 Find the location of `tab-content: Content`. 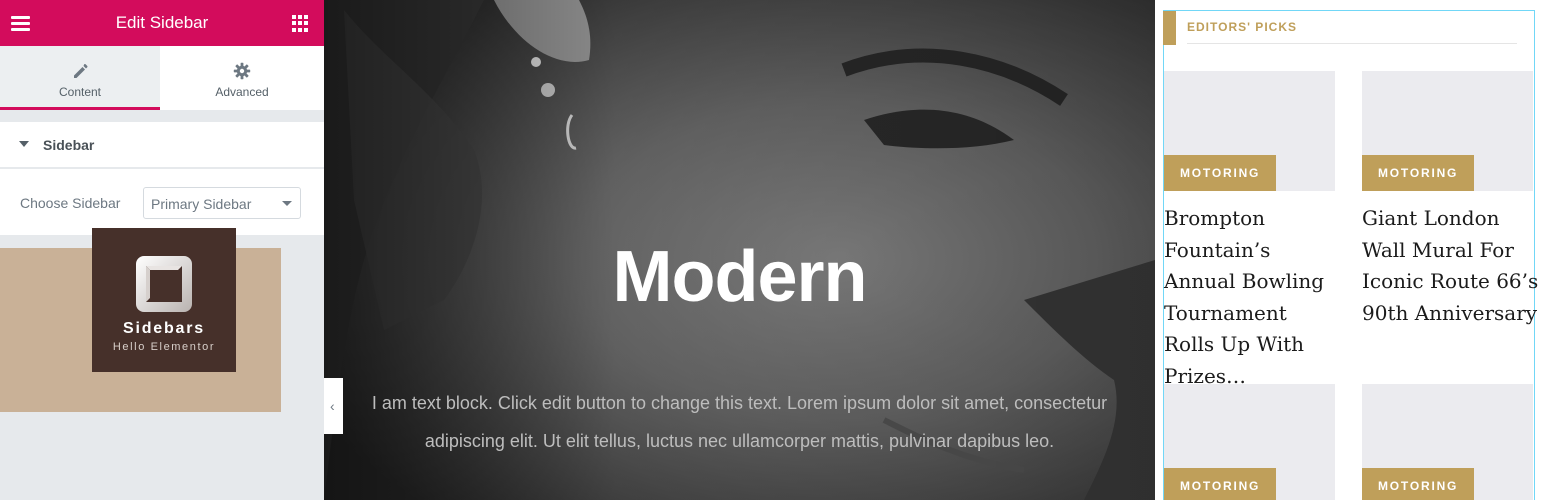

tab-content: Content is located at coordinates (80, 78).